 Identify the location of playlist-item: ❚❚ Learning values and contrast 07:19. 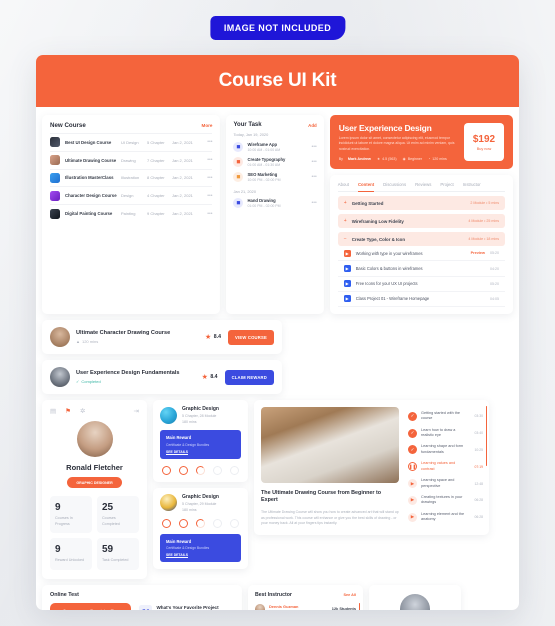
(445, 466).